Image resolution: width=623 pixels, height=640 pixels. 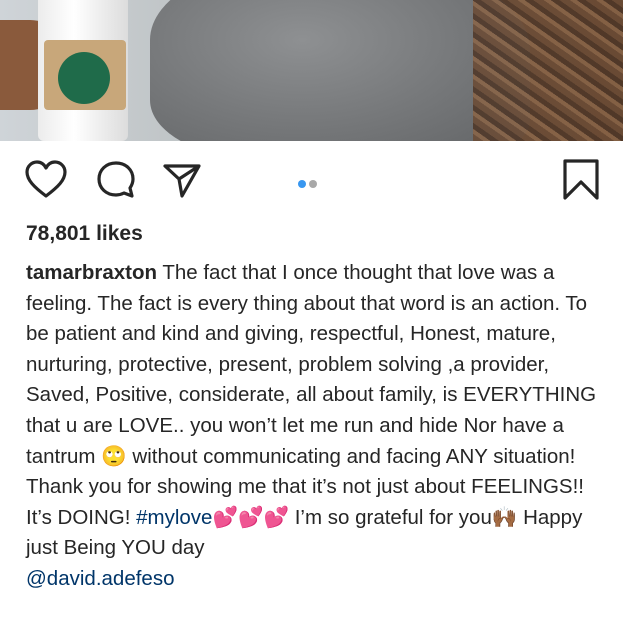 What do you see at coordinates (100, 578) in the screenshot?
I see `mention-link: @david.adefeso` at bounding box center [100, 578].